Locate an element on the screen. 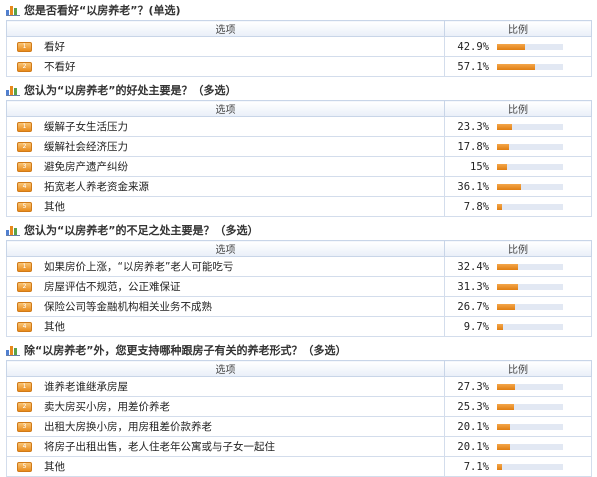 This screenshot has width=597, height=477. ratio-wrap: 7.1% is located at coordinates (518, 467).